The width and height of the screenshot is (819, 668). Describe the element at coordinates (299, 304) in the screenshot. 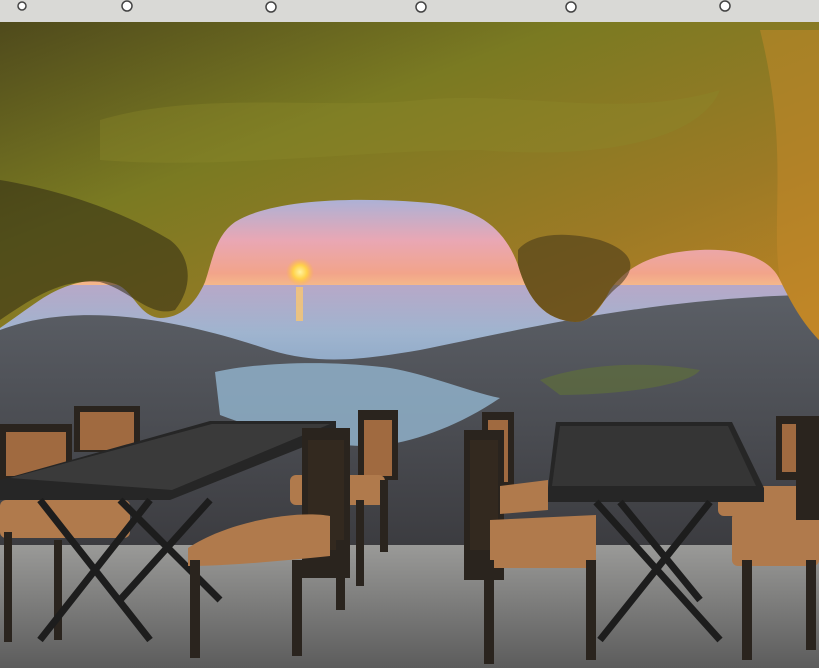

I see `sun-reflection` at that location.